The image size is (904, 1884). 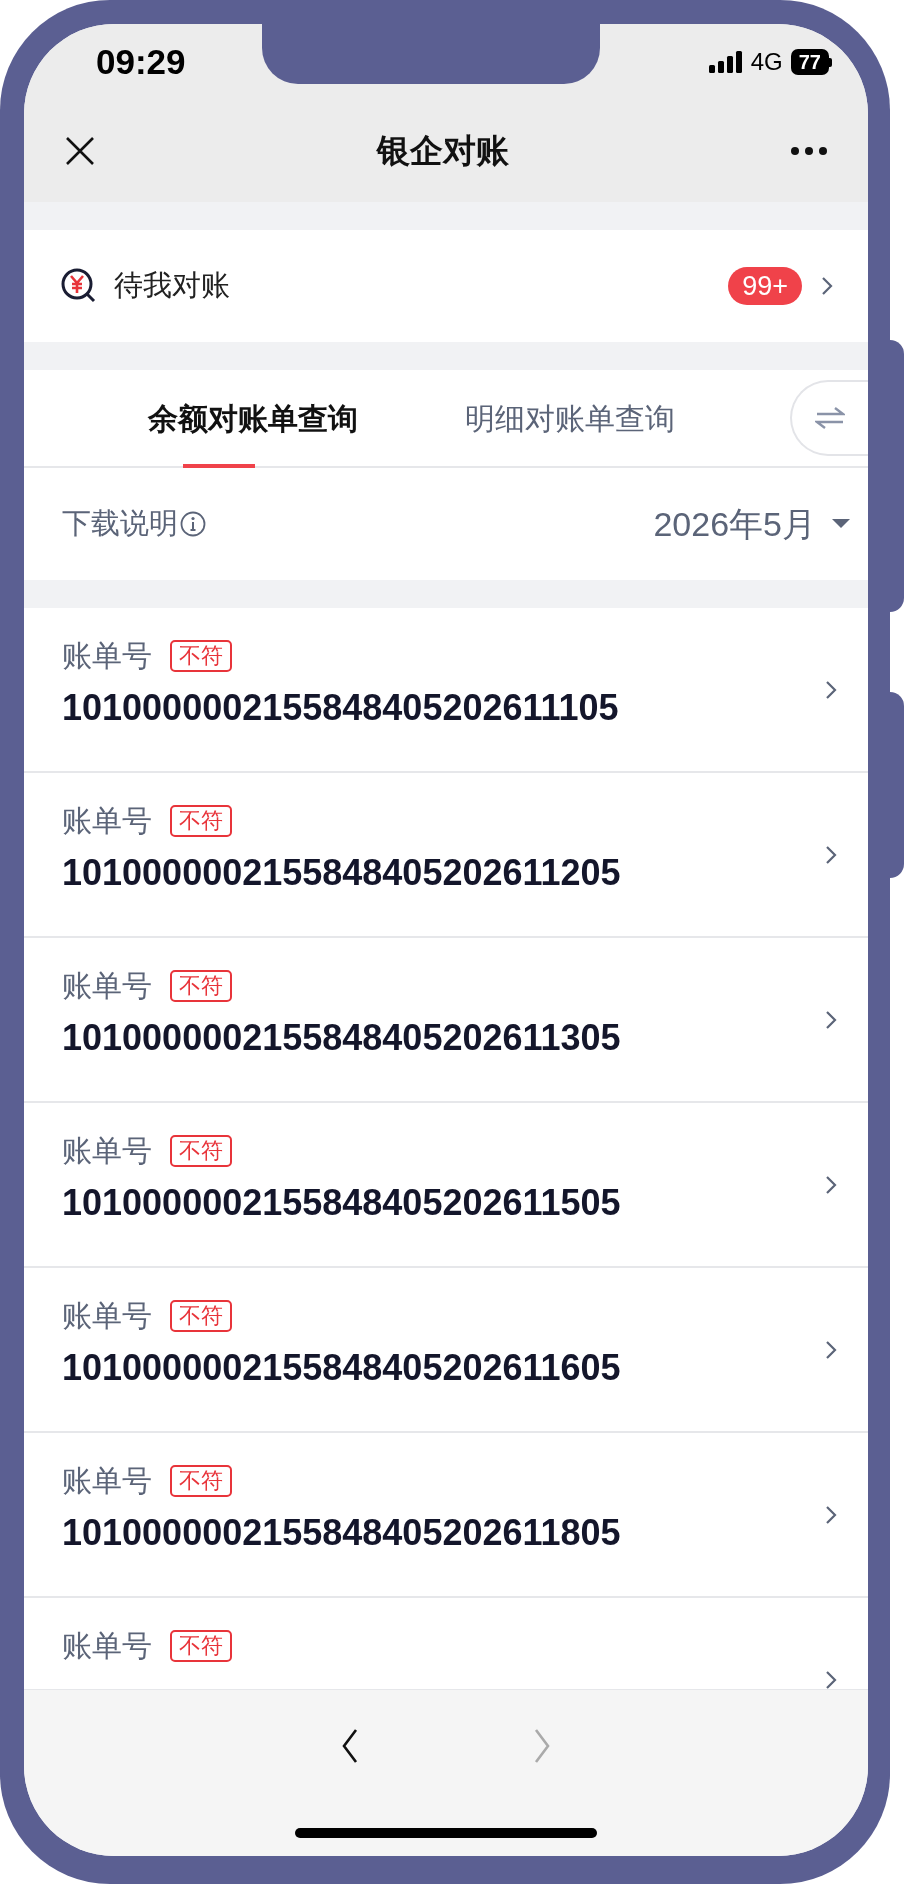 What do you see at coordinates (766, 62) in the screenshot?
I see `network-label: 4G` at bounding box center [766, 62].